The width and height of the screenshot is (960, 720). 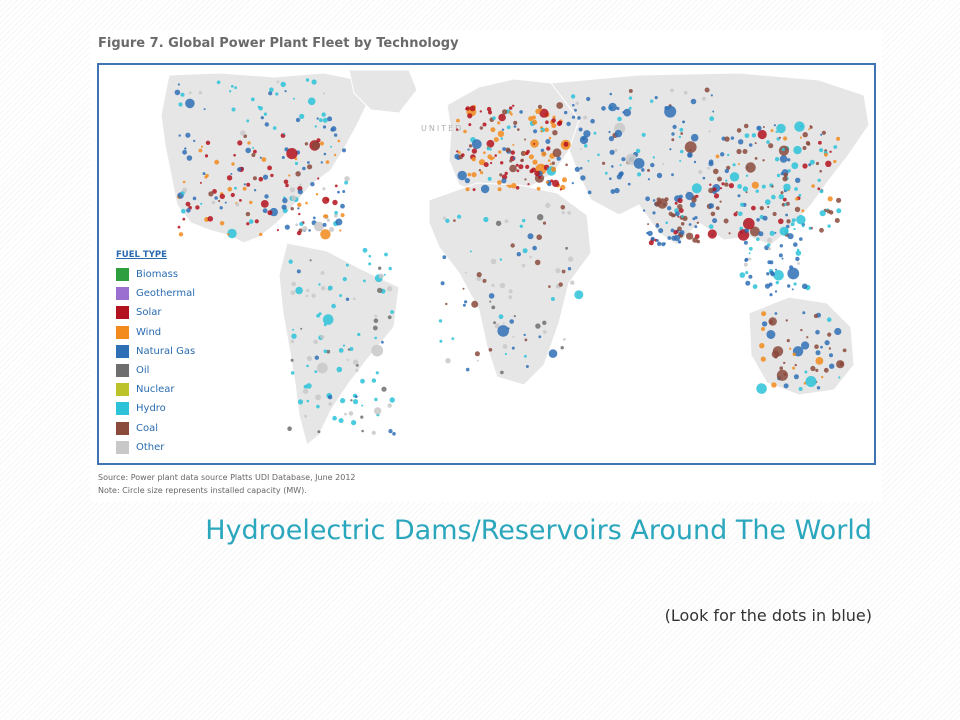 I want to click on legend-label: Natural Gas, so click(x=166, y=351).